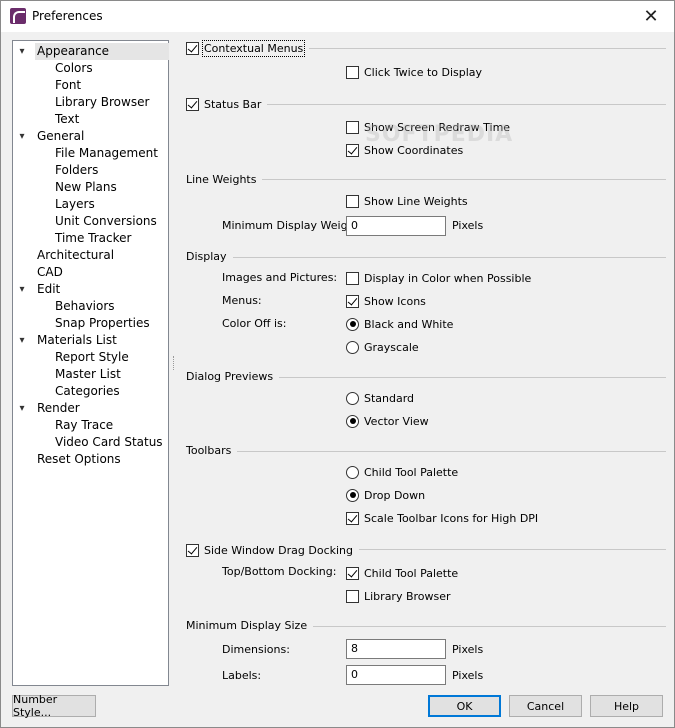  I want to click on collapse-render-icon: ▾, so click(22, 408).